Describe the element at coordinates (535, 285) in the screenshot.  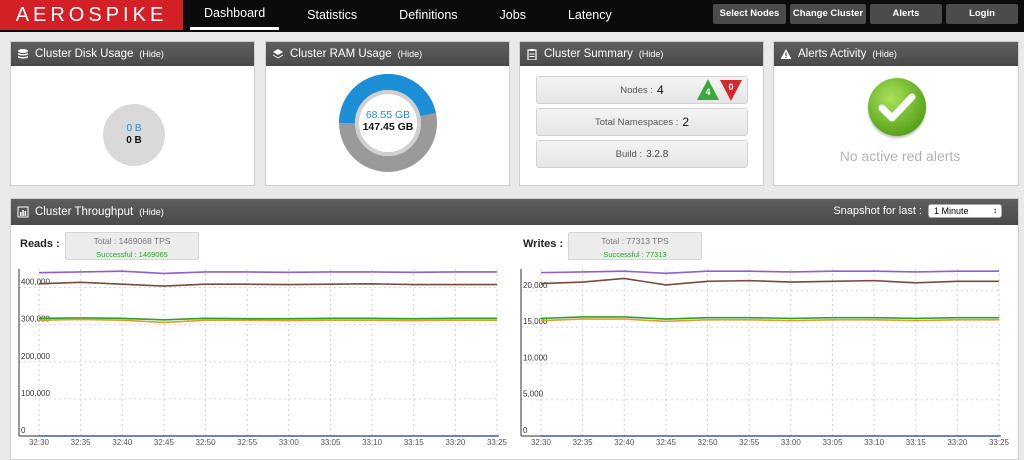
I see `writes-y-tick-label: 20,000` at that location.